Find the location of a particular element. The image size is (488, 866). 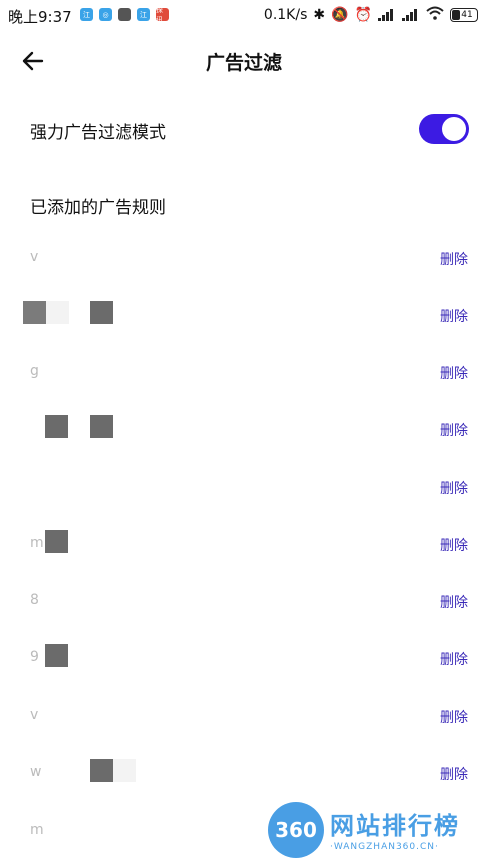

watermark-logo: 360 is located at coordinates (296, 830).